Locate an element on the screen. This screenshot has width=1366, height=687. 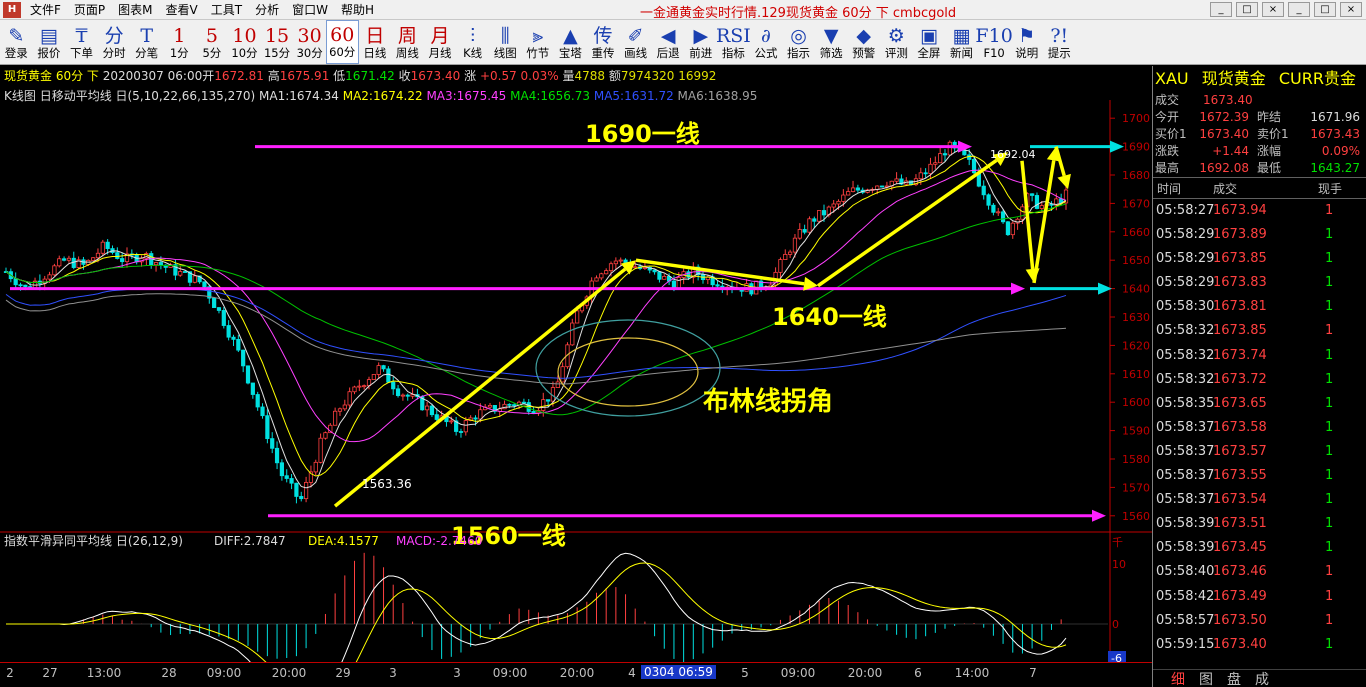
toolbar-icon-5: 1 is located at coordinates (179, 36).